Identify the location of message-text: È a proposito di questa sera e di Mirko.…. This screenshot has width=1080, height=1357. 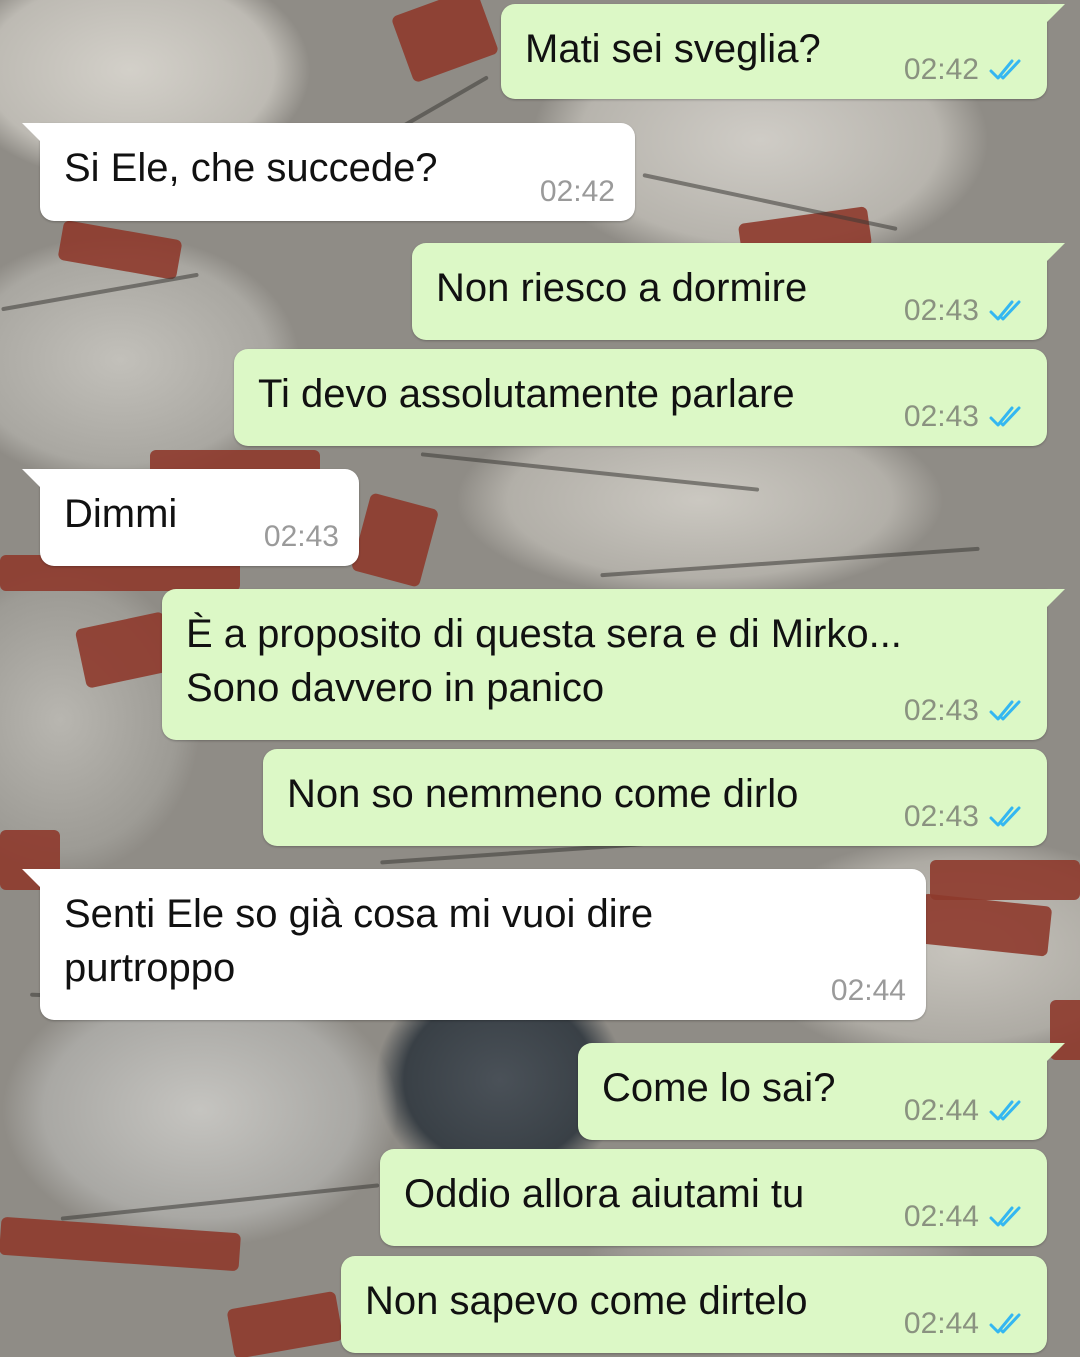
(544, 661).